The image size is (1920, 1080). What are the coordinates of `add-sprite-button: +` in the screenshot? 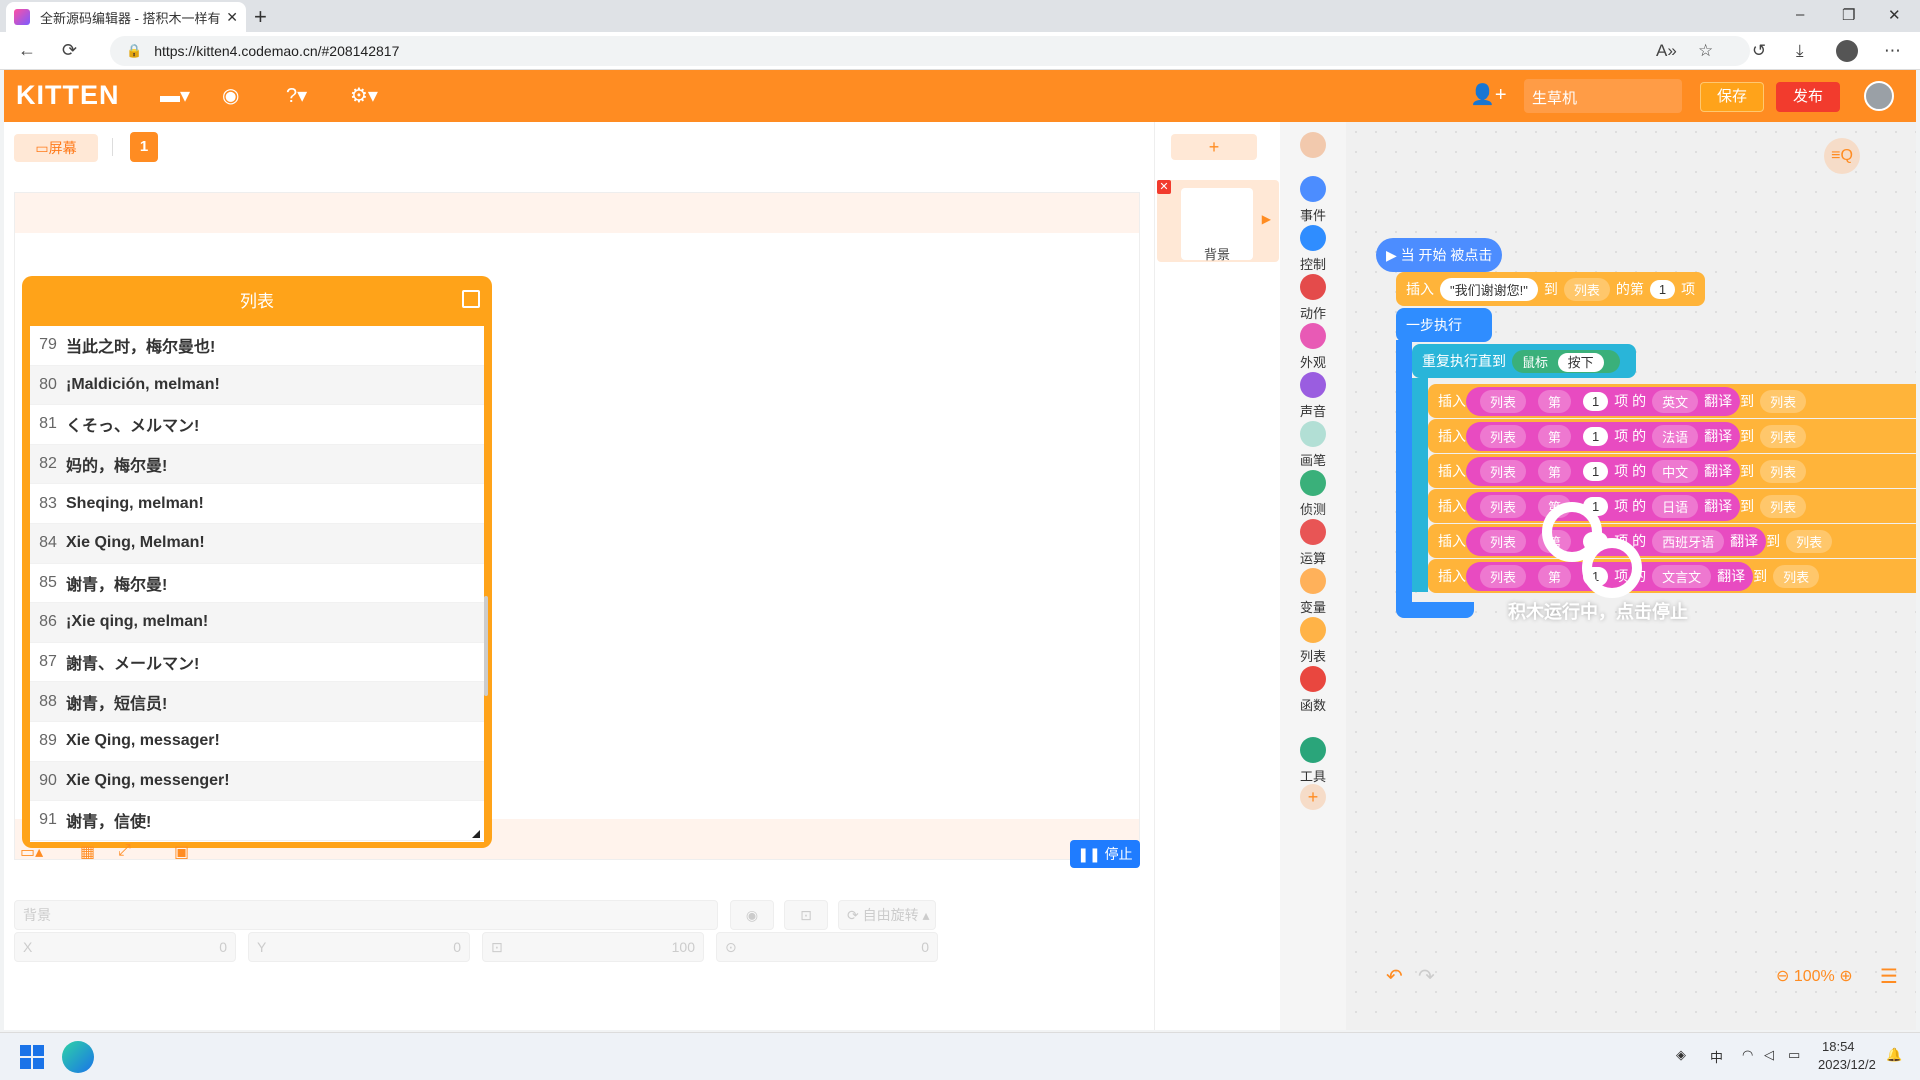 It's located at (1214, 147).